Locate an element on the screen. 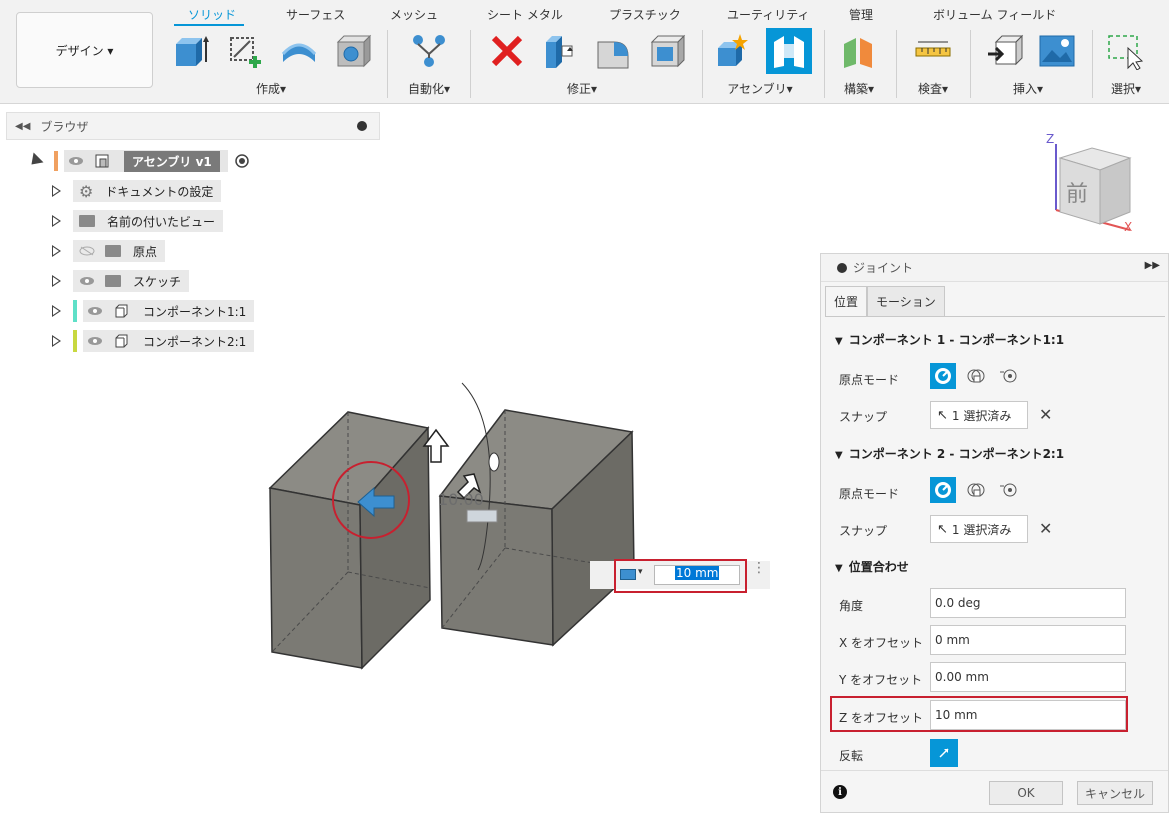 The width and height of the screenshot is (1169, 813). snap-selection-text: 1 選択済み is located at coordinates (981, 415).